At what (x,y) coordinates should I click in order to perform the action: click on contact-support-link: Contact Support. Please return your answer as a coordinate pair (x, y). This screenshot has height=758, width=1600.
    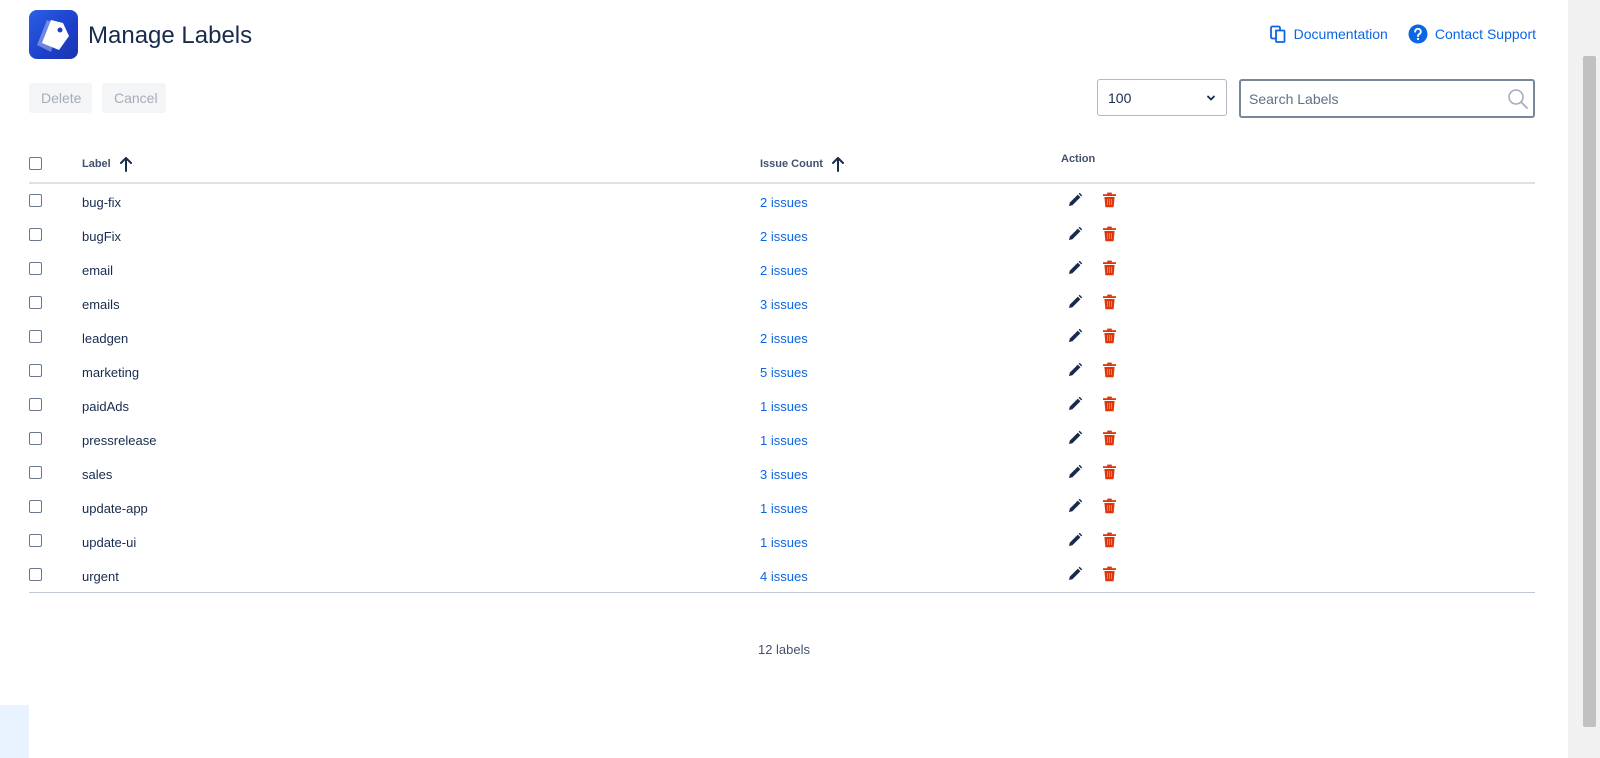
    Looking at the image, I should click on (1472, 34).